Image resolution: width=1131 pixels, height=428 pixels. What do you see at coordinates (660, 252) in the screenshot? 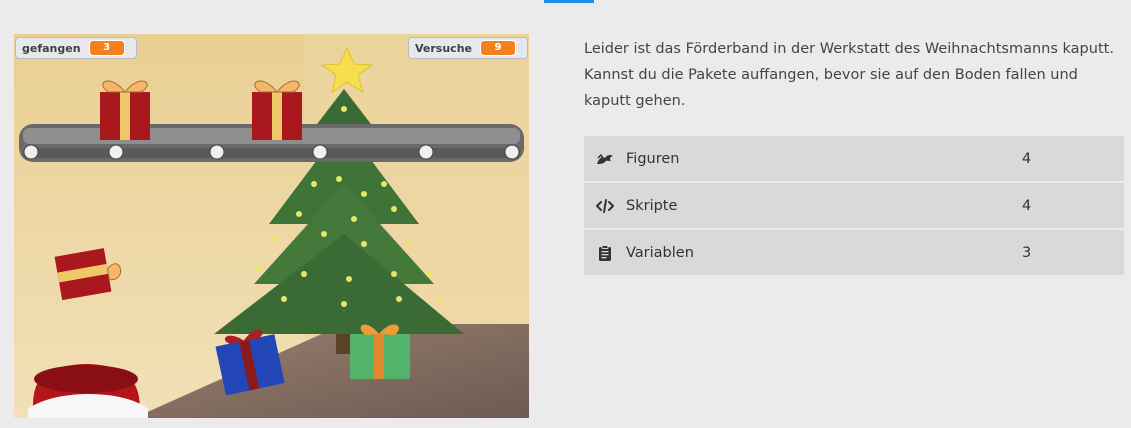
I see `stat-label: Variablen` at bounding box center [660, 252].